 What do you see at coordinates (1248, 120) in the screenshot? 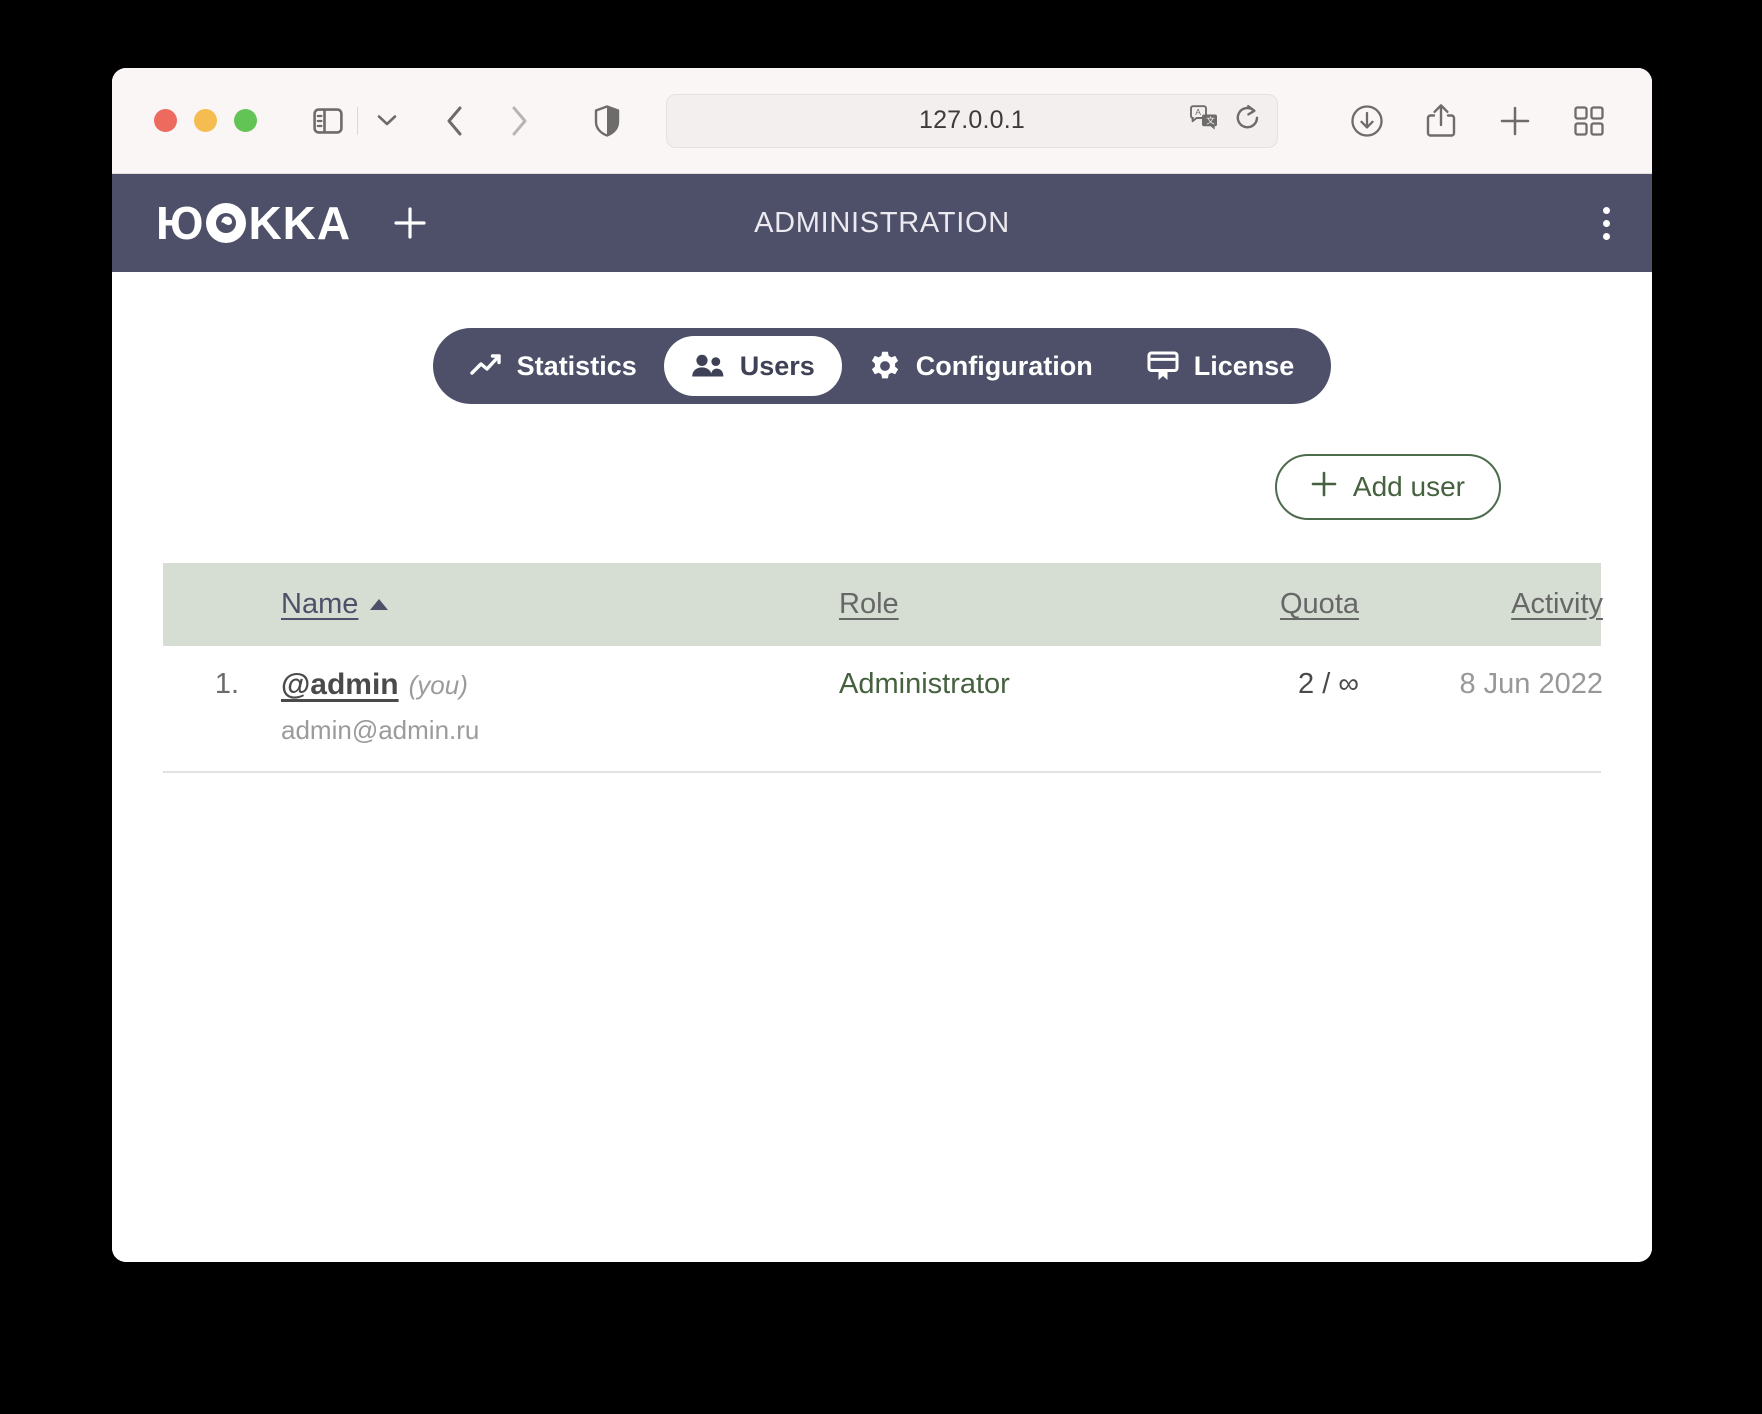
I see `reload-icon` at bounding box center [1248, 120].